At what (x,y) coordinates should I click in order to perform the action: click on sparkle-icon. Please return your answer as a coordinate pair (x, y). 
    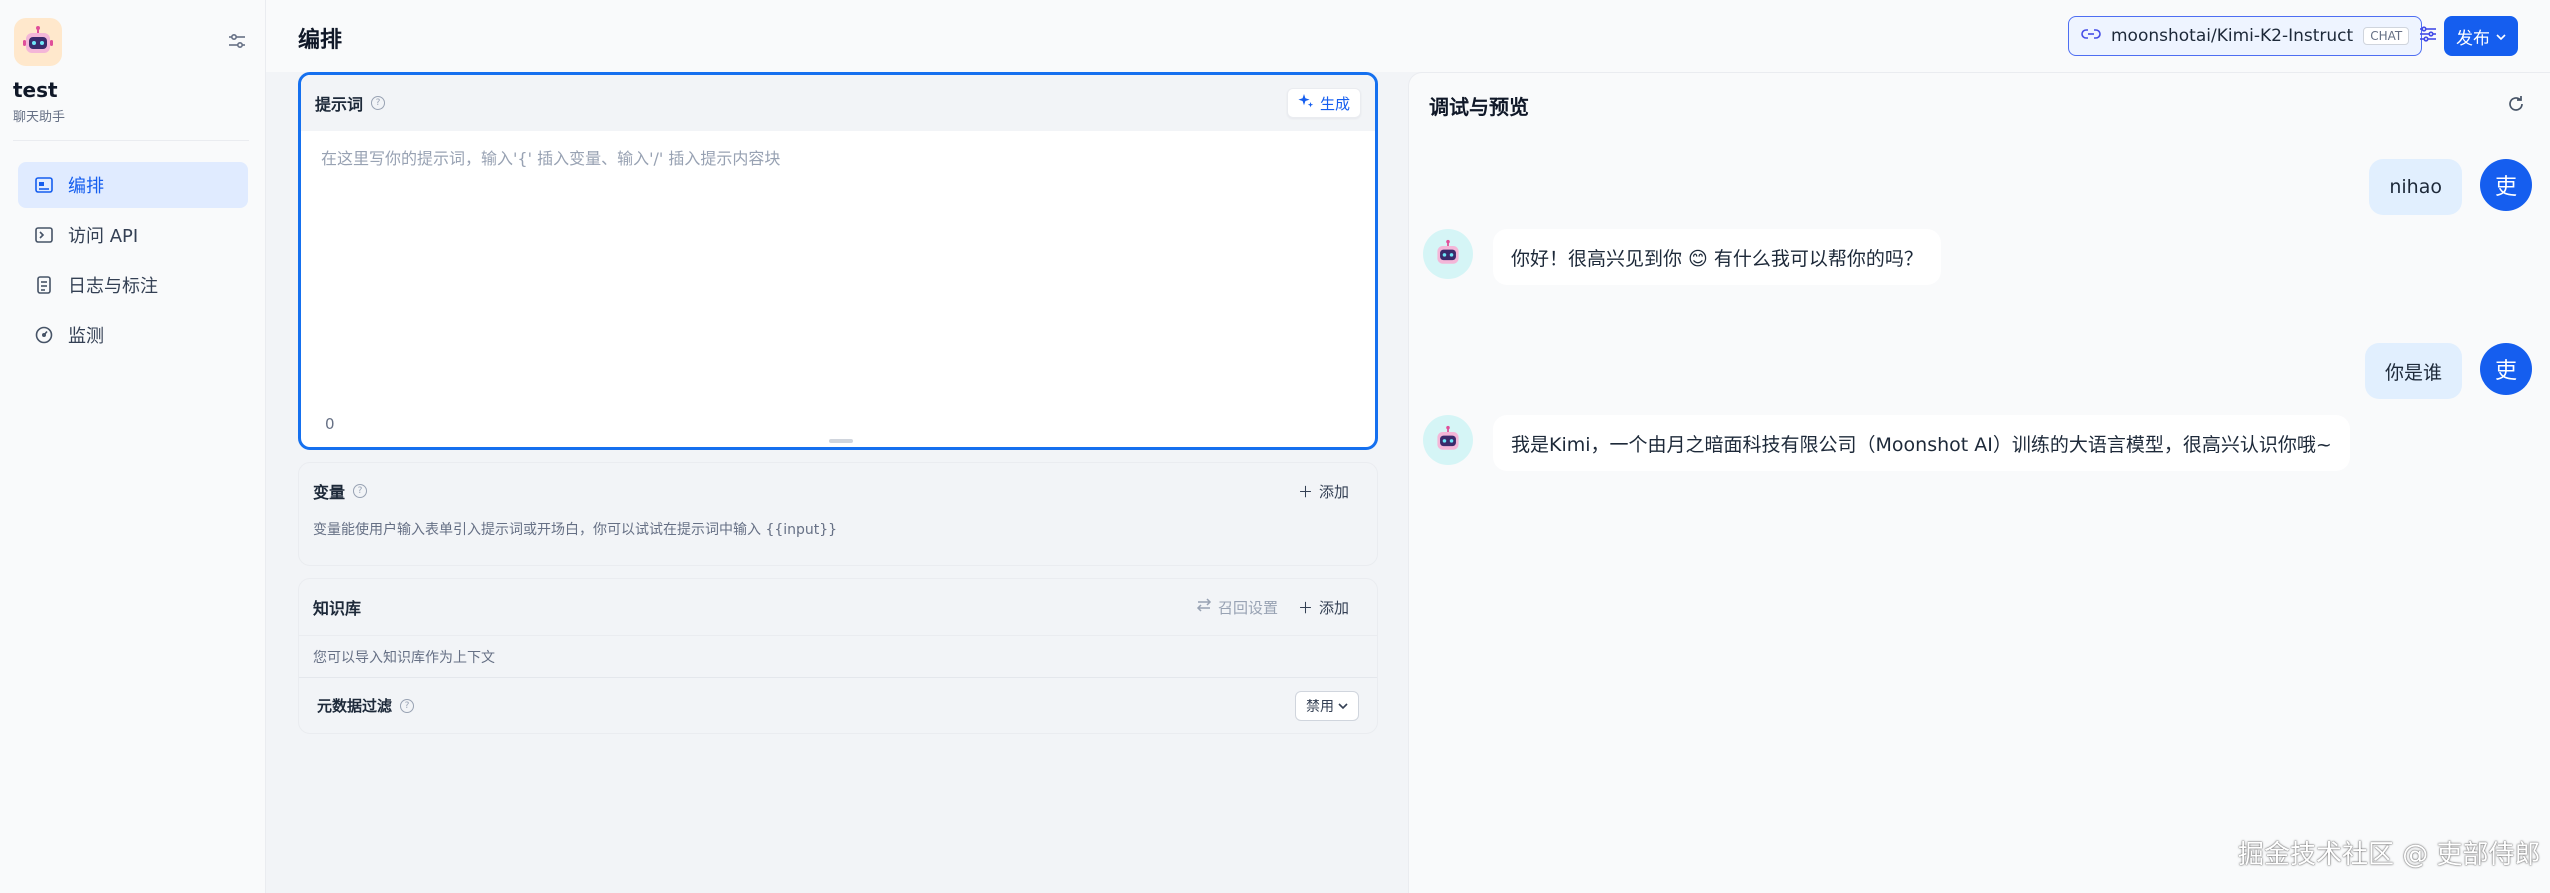
    Looking at the image, I should click on (1306, 103).